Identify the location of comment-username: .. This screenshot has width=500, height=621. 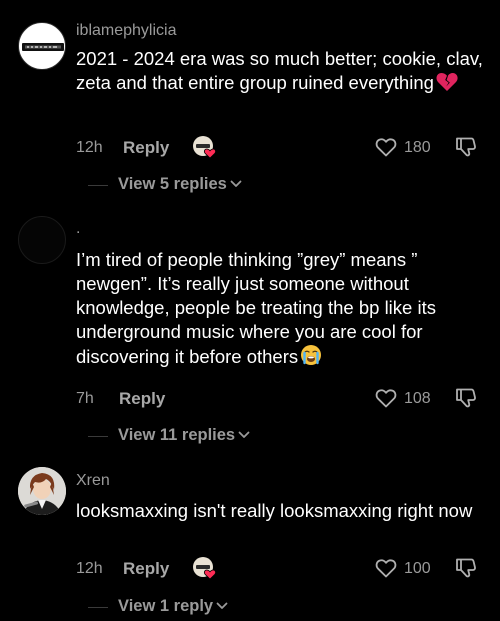
(78, 229).